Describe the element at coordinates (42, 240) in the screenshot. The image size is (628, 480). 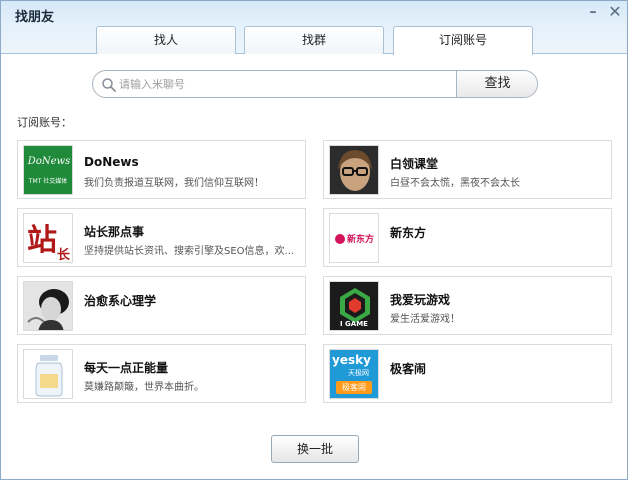
I see `zhanzhang-logo-char: 站` at that location.